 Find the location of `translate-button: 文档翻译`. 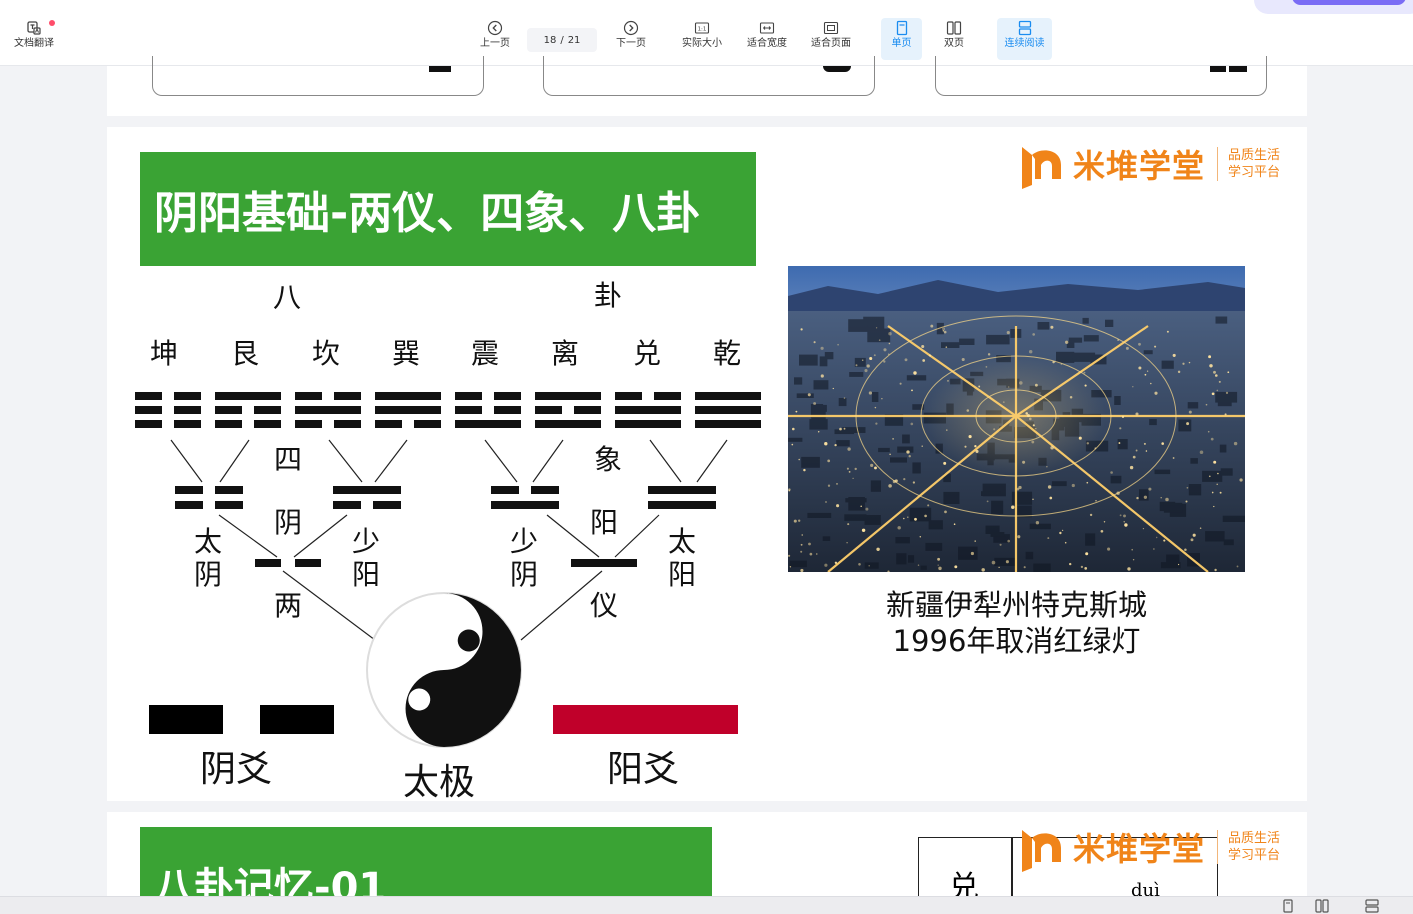

translate-button: 文档翻译 is located at coordinates (34, 40).